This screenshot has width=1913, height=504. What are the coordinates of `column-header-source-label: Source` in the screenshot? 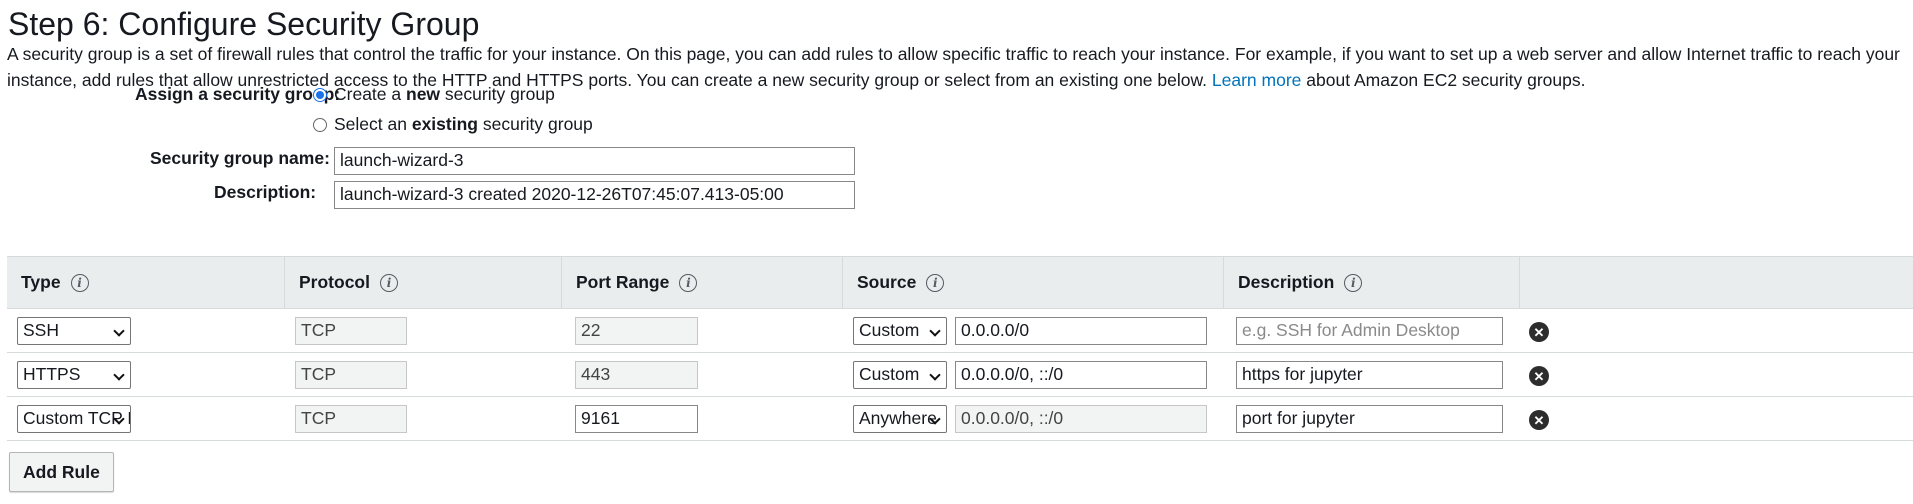 It's located at (887, 282).